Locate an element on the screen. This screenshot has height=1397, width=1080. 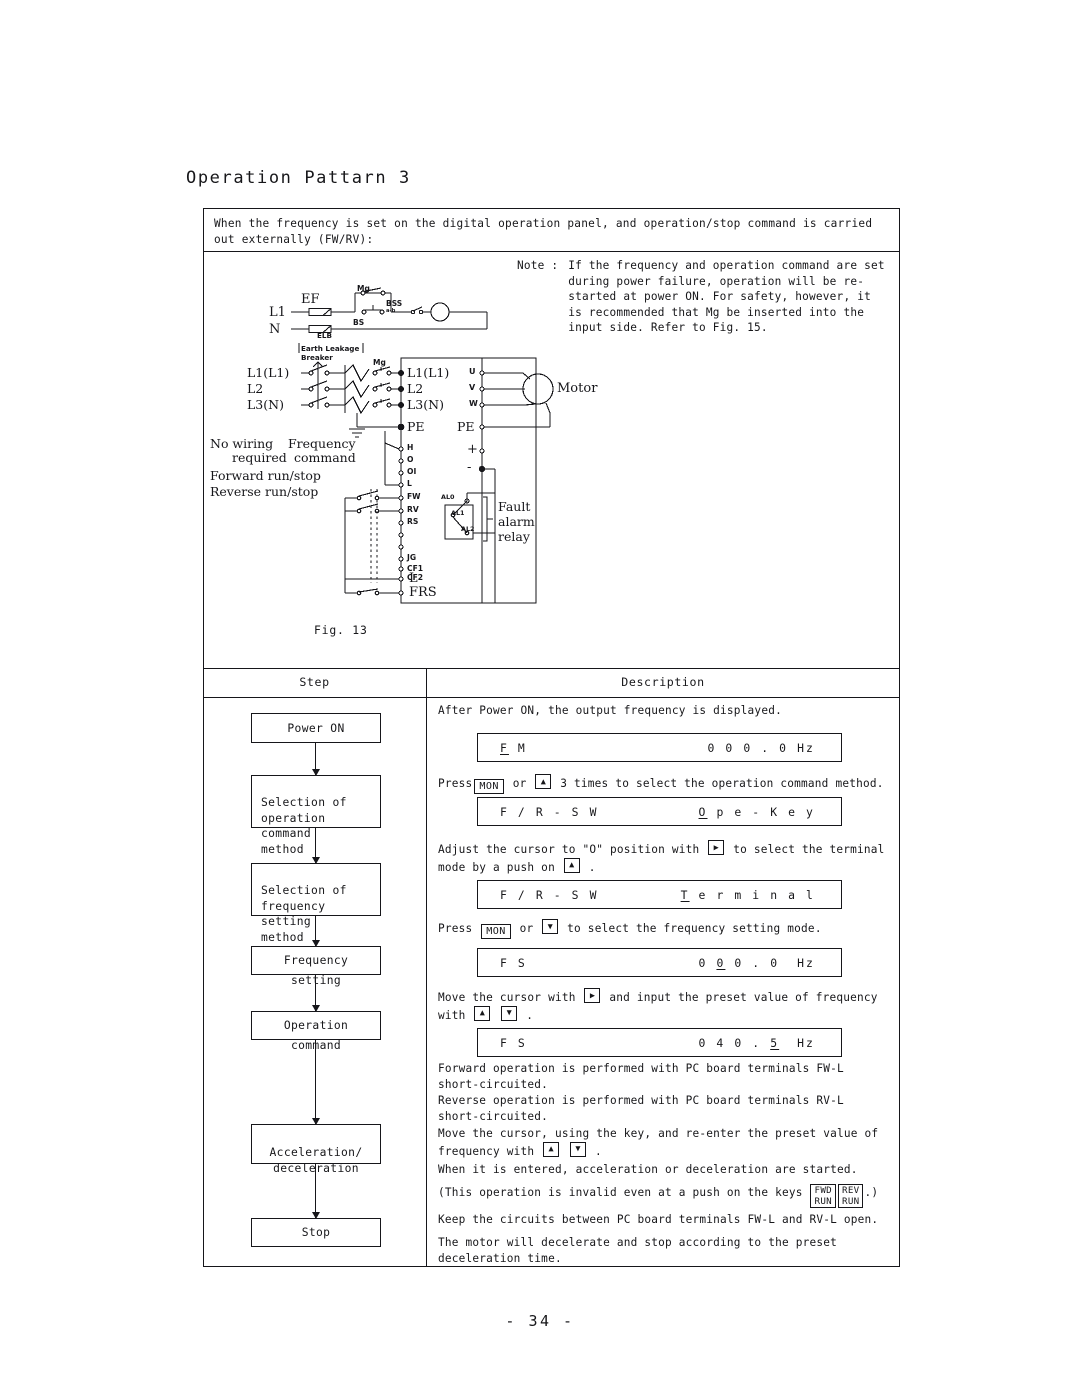
label-no-wiring-1: No wiring is located at coordinates (242, 443).